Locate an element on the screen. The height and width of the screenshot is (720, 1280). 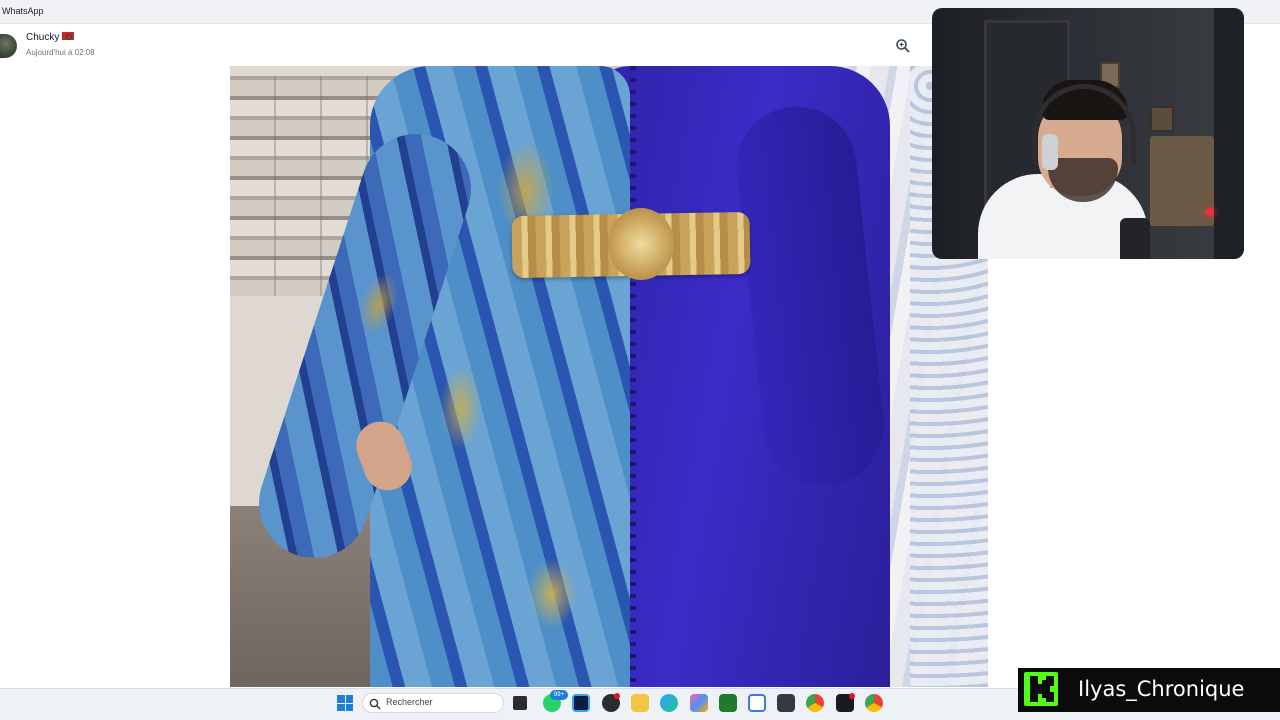
app-title: WhatsApp is located at coordinates (23, 11).